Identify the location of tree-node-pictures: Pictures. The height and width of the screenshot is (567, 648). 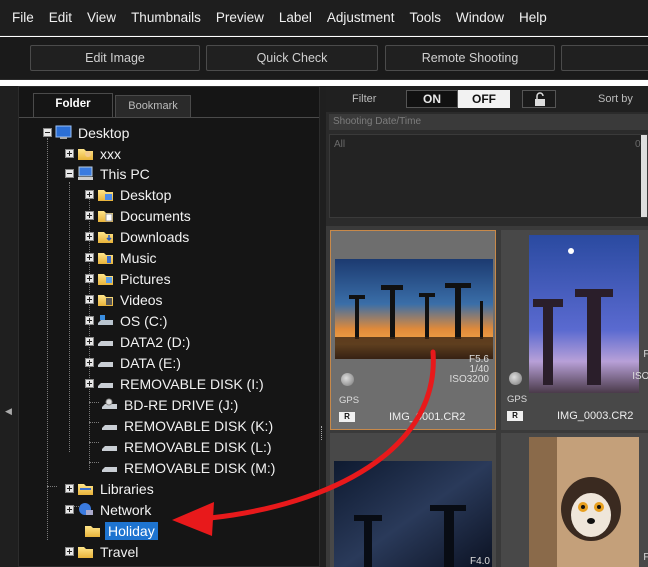
(129, 278).